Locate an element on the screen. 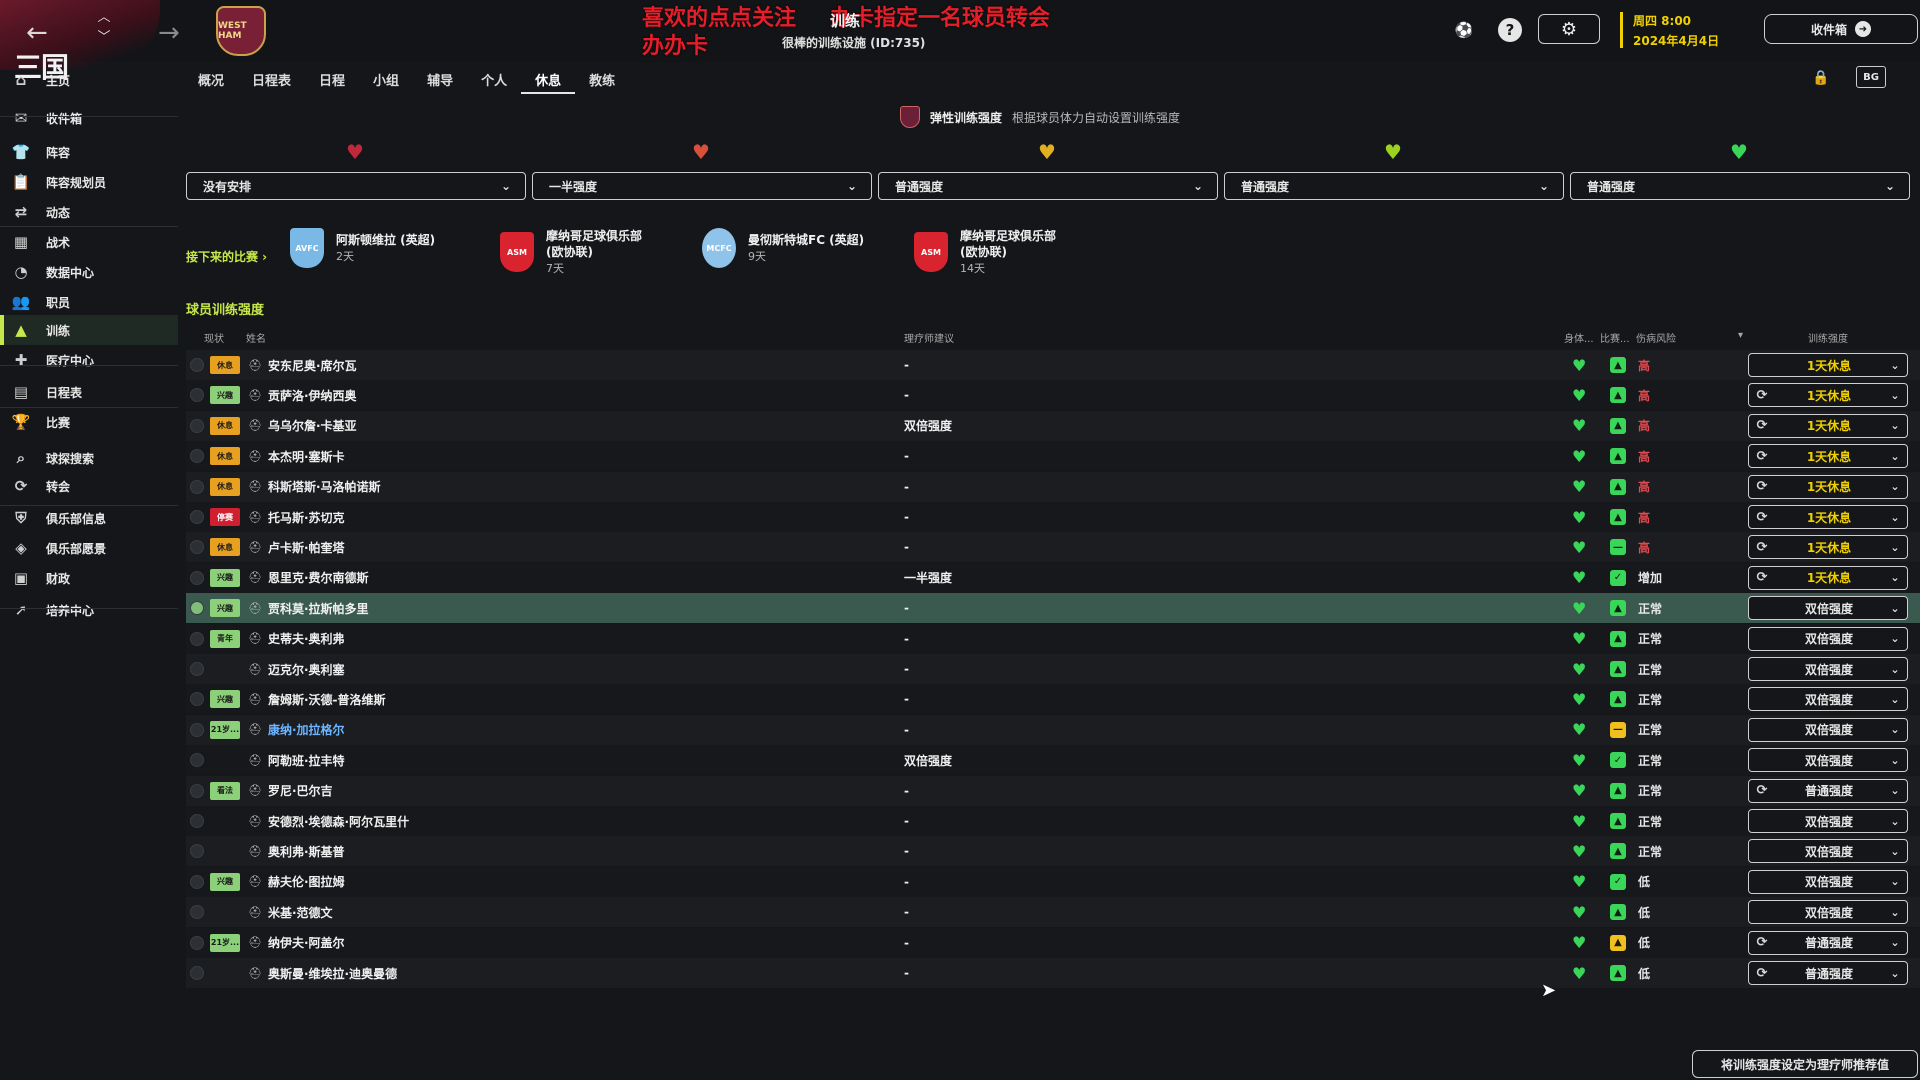  col-advice: 理疗师建议 is located at coordinates (929, 337).